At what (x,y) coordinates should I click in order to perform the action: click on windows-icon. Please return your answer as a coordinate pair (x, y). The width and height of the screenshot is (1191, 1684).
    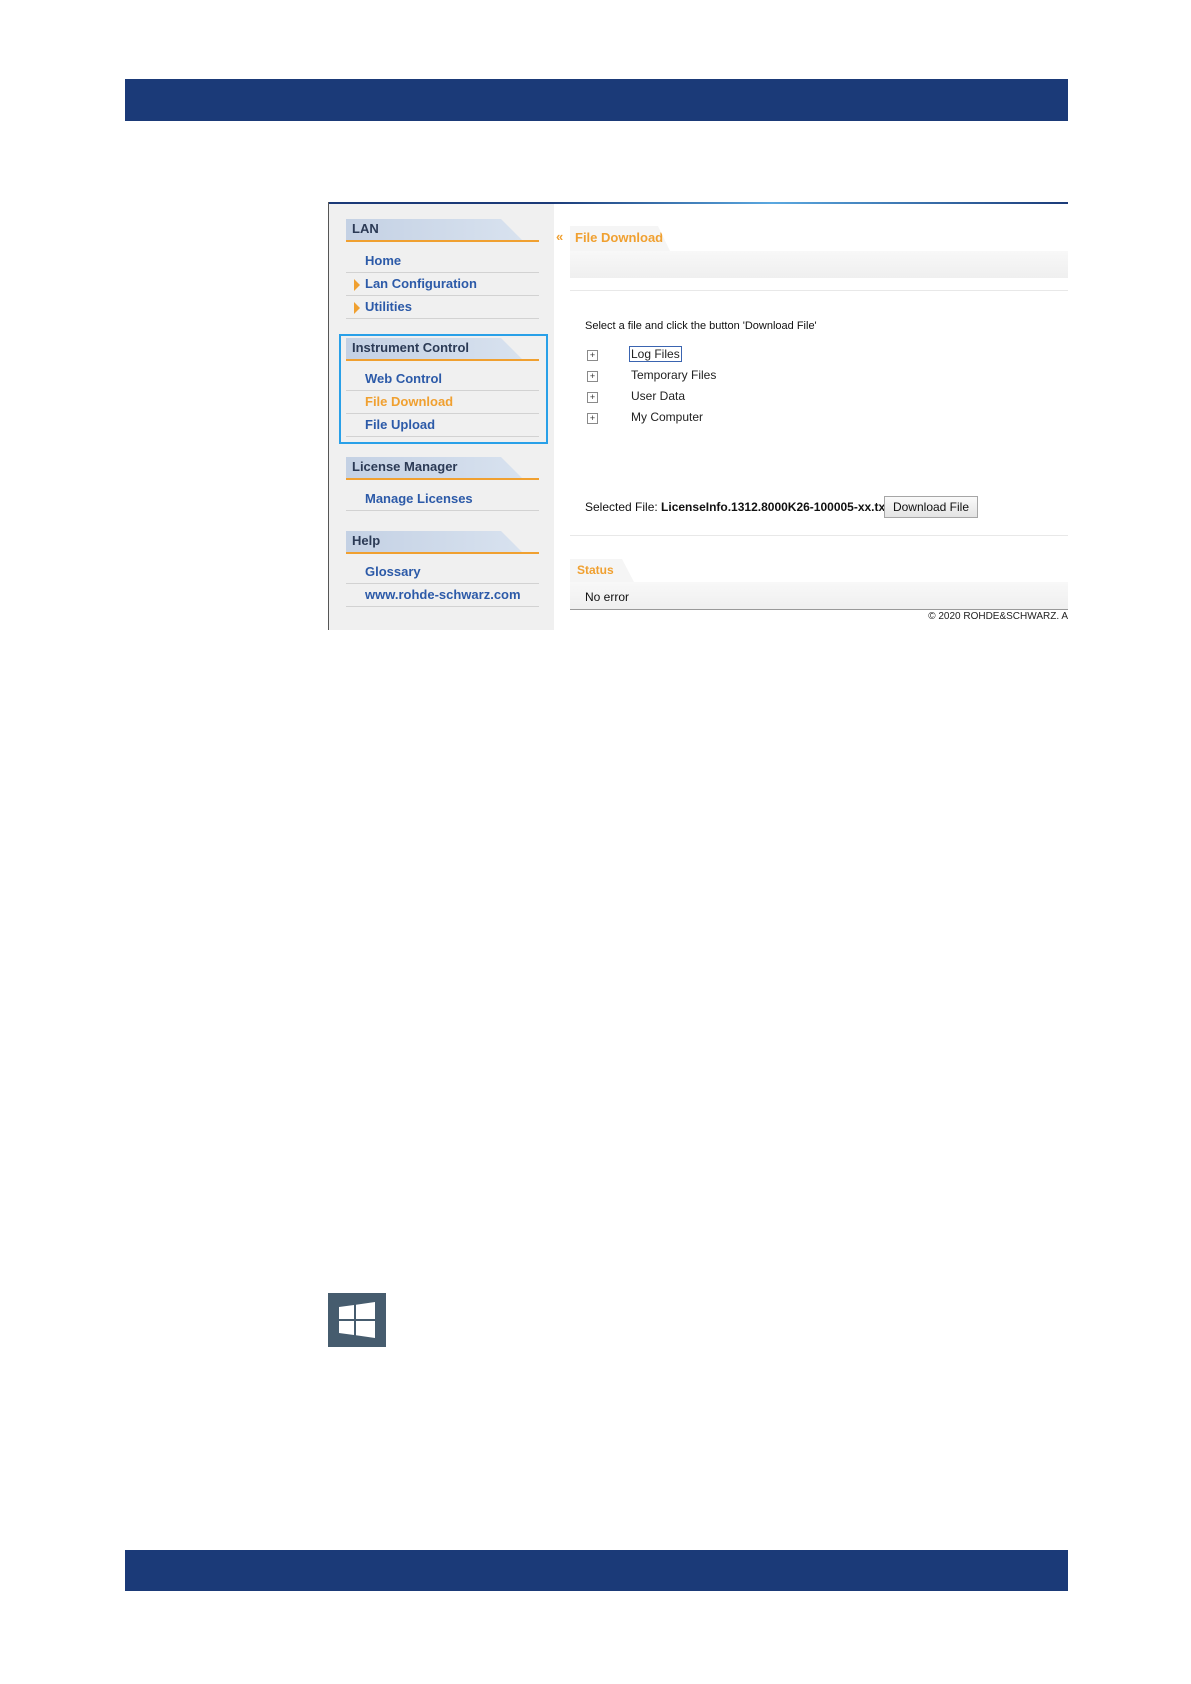
    Looking at the image, I should click on (357, 1320).